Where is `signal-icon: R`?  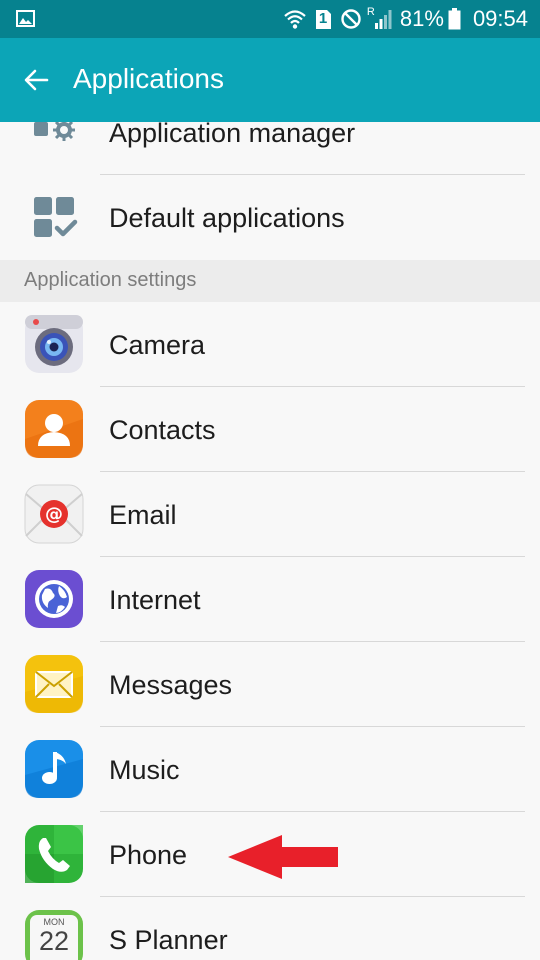
signal-icon: R is located at coordinates (379, 18).